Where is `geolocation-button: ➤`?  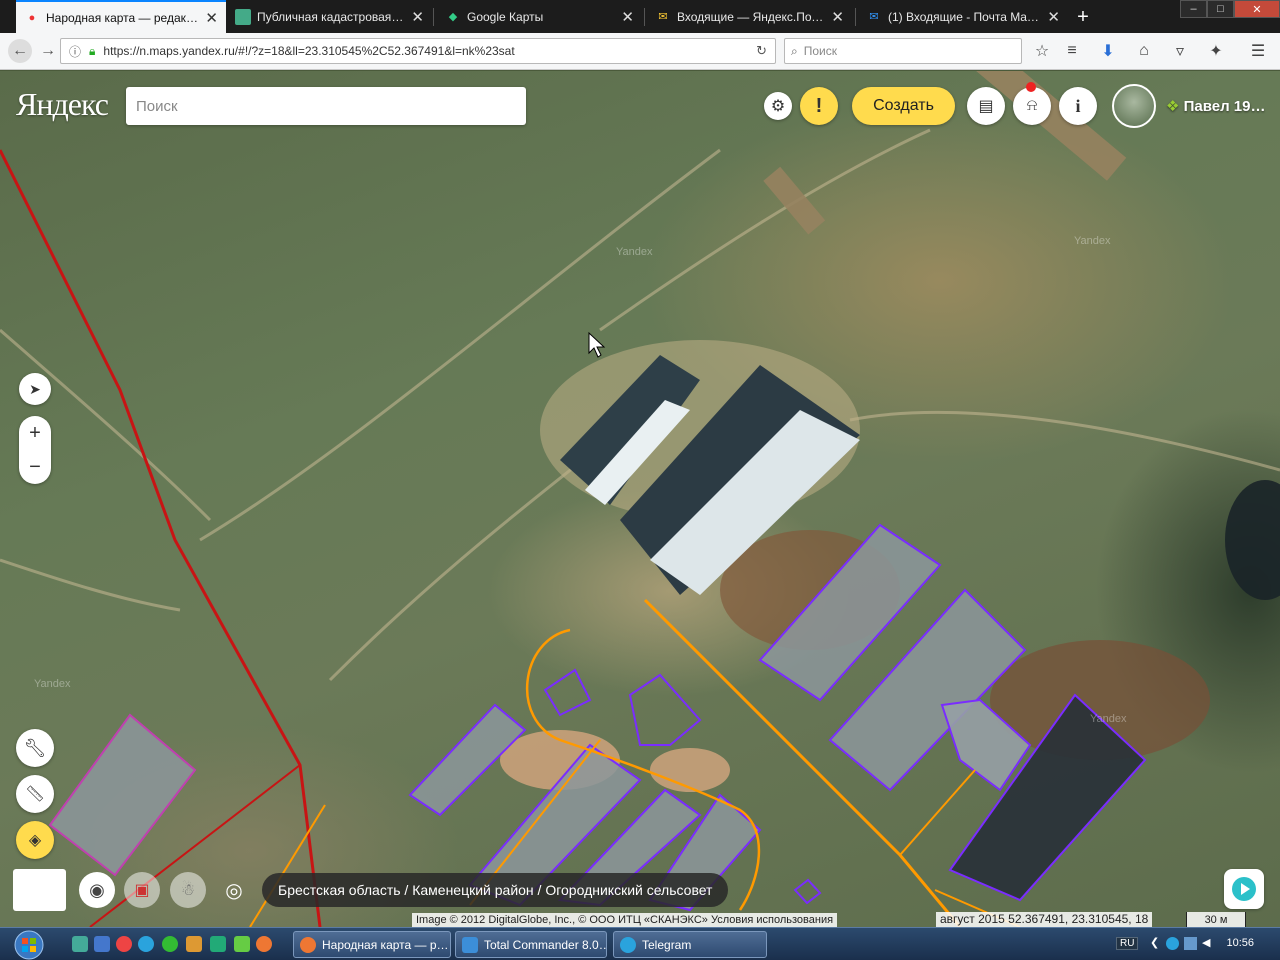 geolocation-button: ➤ is located at coordinates (35, 389).